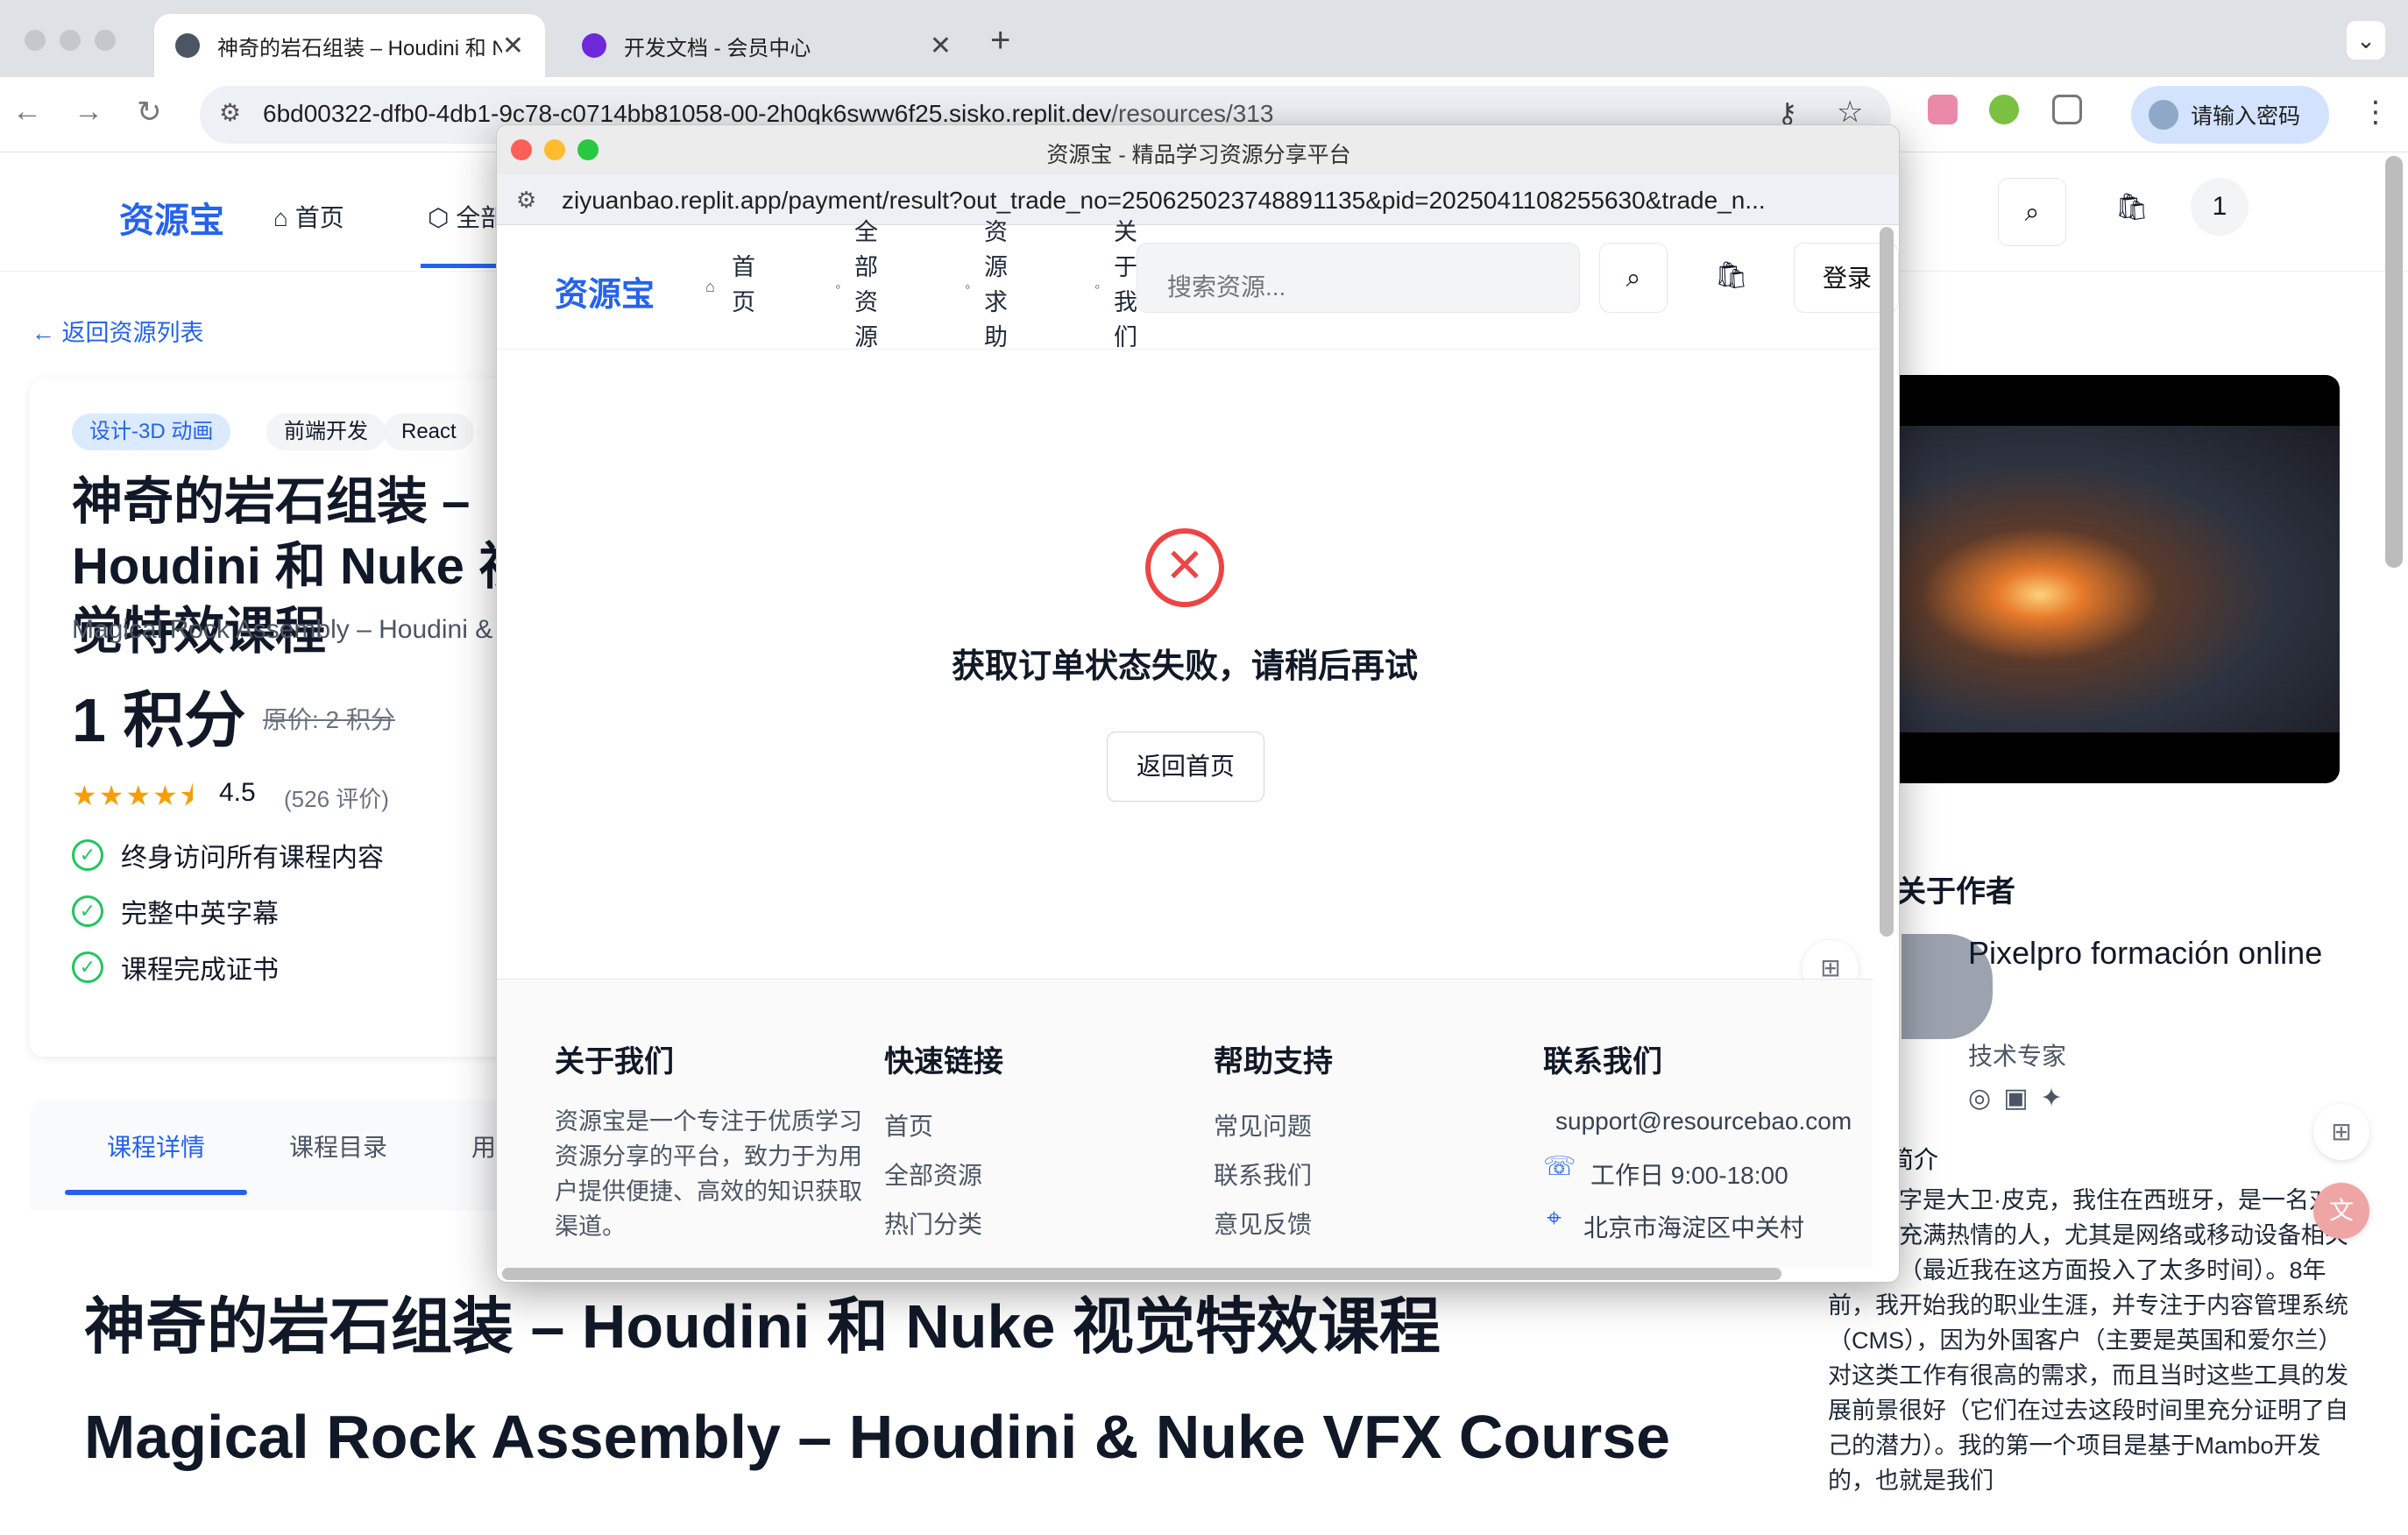  What do you see at coordinates (2375, 112) in the screenshot?
I see `browser-menu-icon: ⋮` at bounding box center [2375, 112].